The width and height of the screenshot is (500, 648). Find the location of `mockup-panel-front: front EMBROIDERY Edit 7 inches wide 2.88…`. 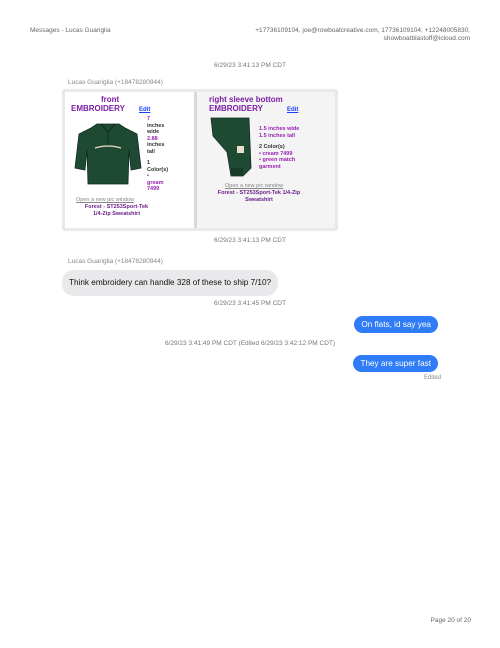

mockup-panel-front: front EMBROIDERY Edit 7 inches wide 2.88… is located at coordinates (129, 160).